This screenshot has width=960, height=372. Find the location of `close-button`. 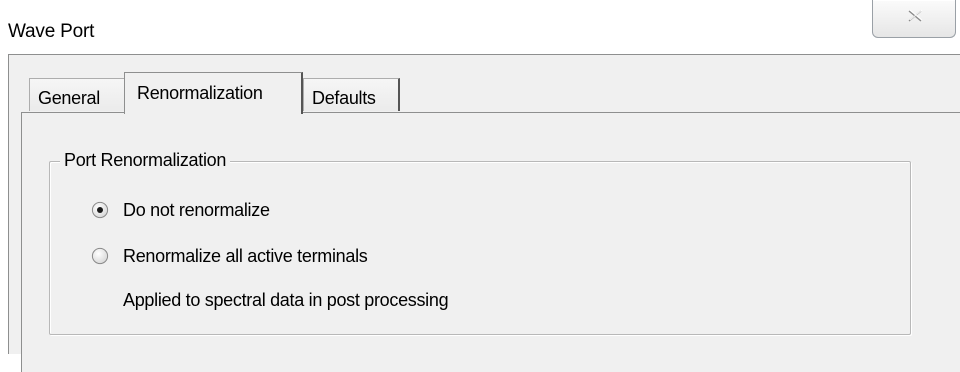

close-button is located at coordinates (914, 19).